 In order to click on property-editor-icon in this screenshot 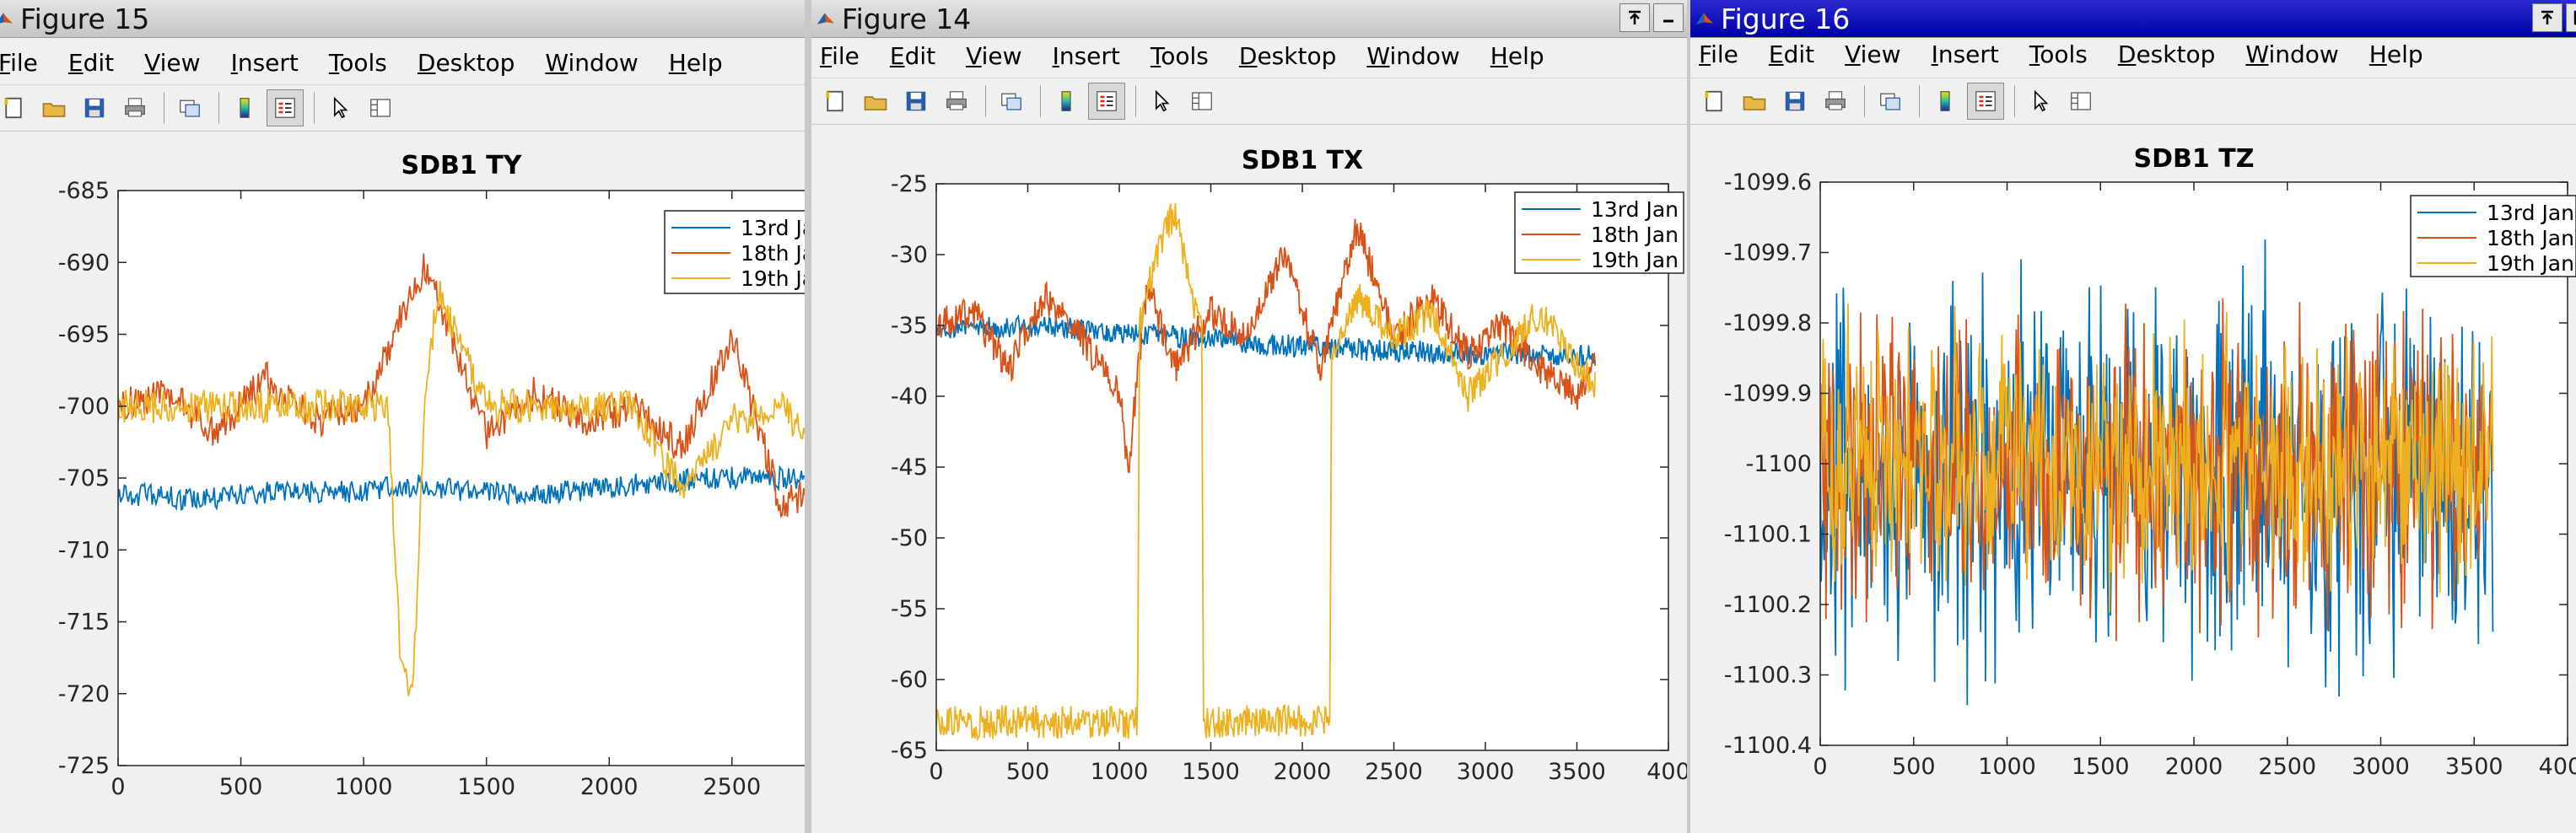, I will do `click(380, 108)`.